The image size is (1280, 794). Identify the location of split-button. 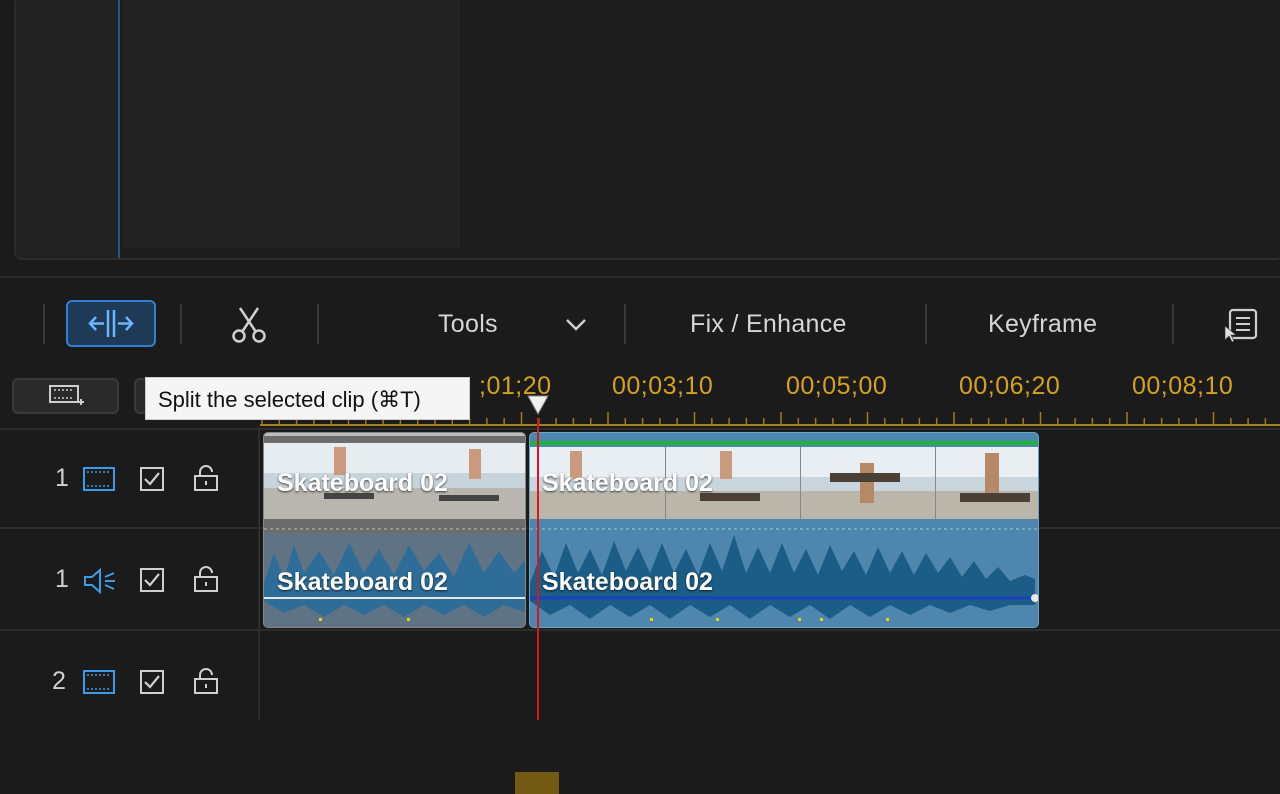
(111, 323).